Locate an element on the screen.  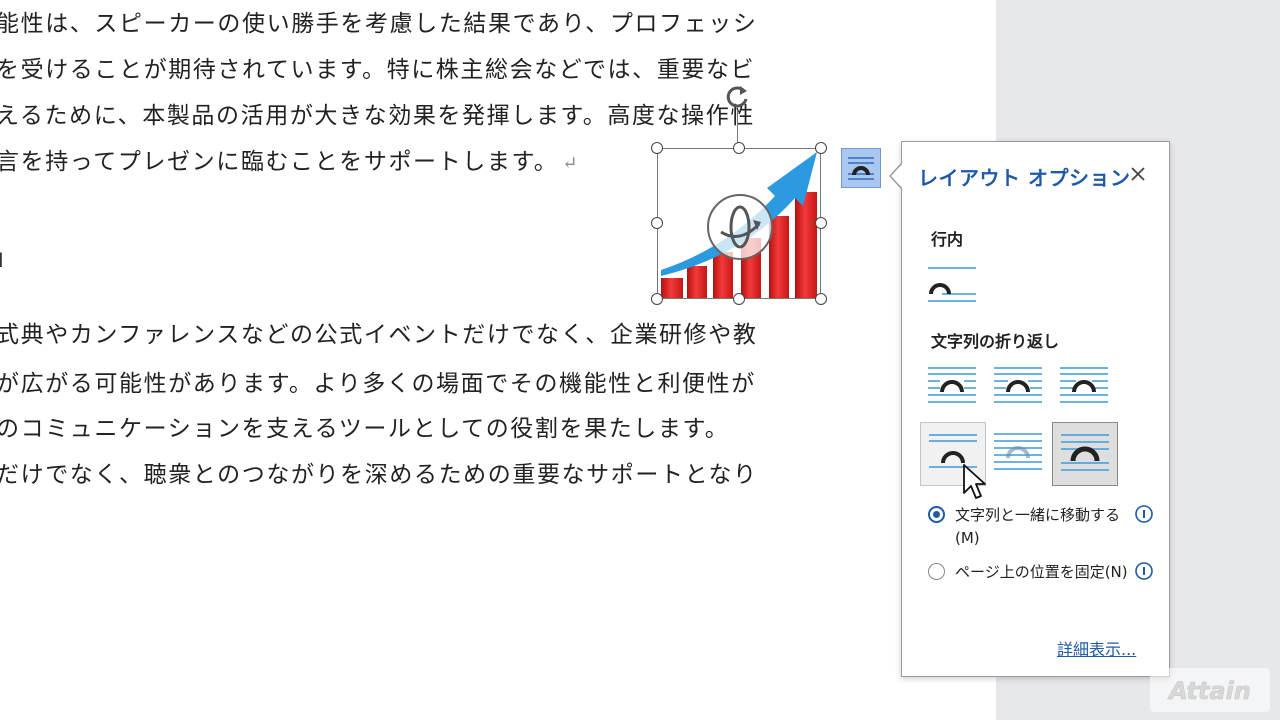
wrap-in-front-of-text-icon is located at coordinates (1085, 452).